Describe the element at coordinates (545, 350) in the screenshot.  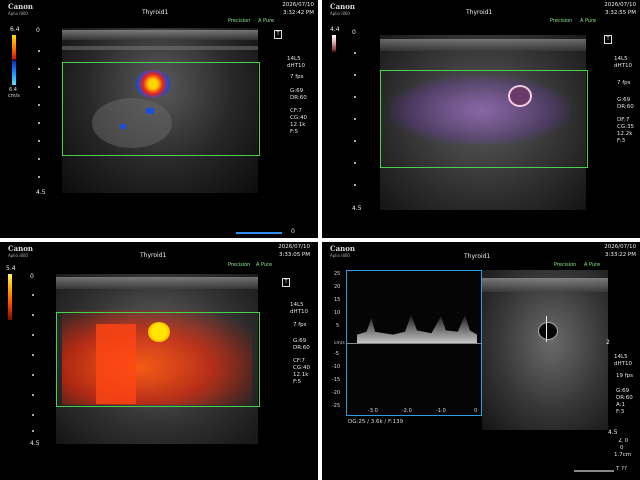
I see `ultrasound-image` at that location.